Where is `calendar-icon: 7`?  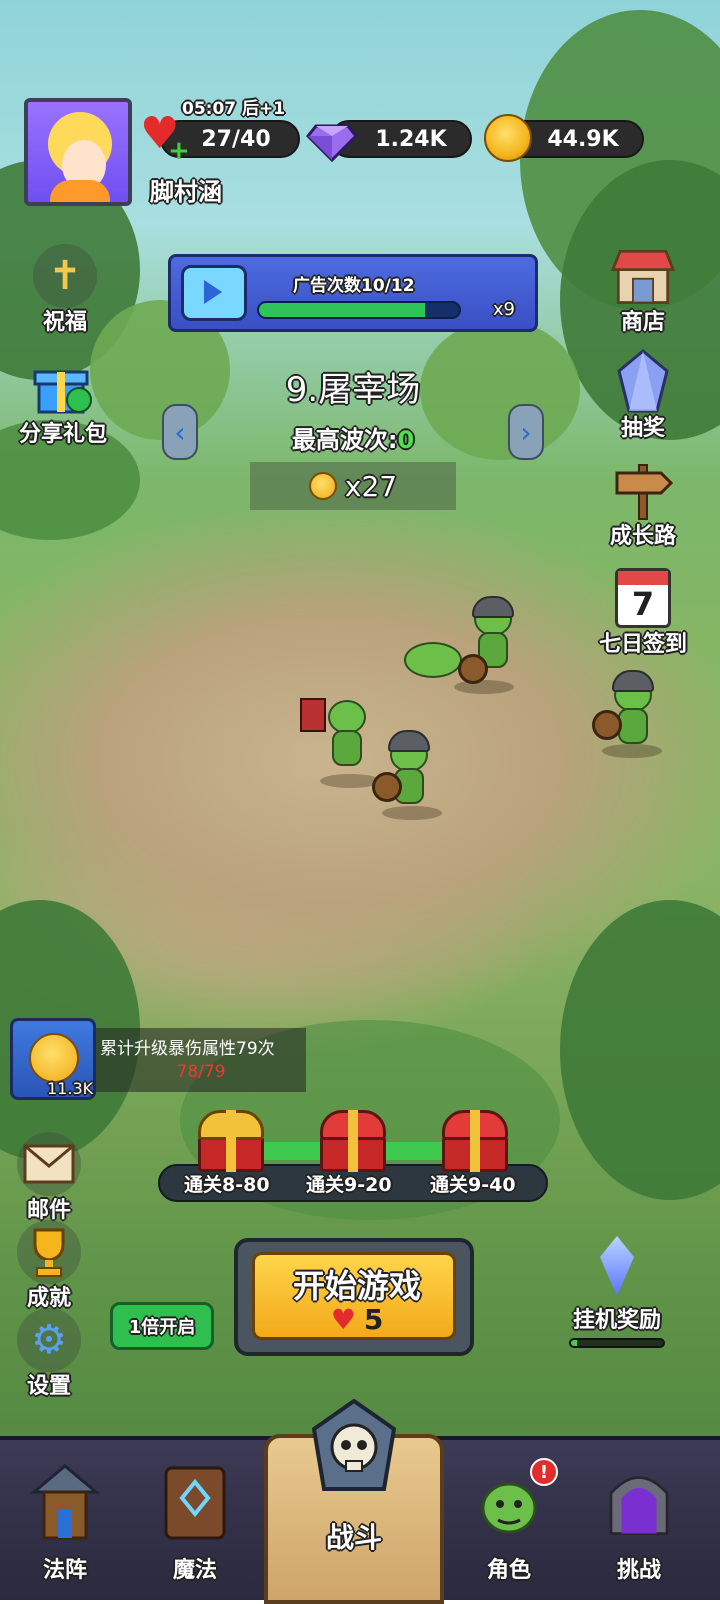 calendar-icon: 7 is located at coordinates (643, 598).